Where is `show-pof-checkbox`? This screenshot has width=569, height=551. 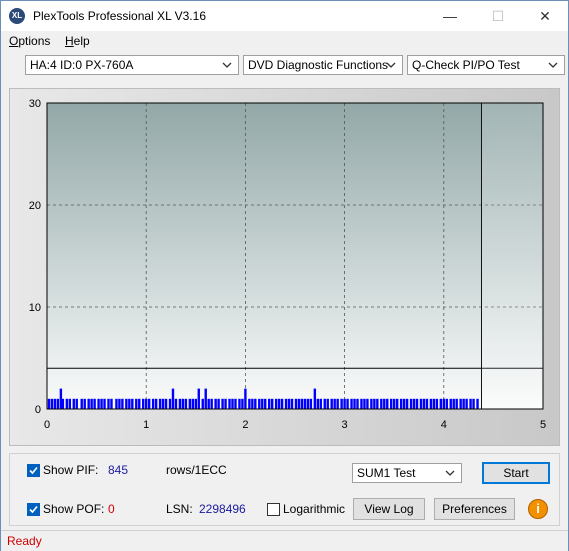 show-pof-checkbox is located at coordinates (33, 509).